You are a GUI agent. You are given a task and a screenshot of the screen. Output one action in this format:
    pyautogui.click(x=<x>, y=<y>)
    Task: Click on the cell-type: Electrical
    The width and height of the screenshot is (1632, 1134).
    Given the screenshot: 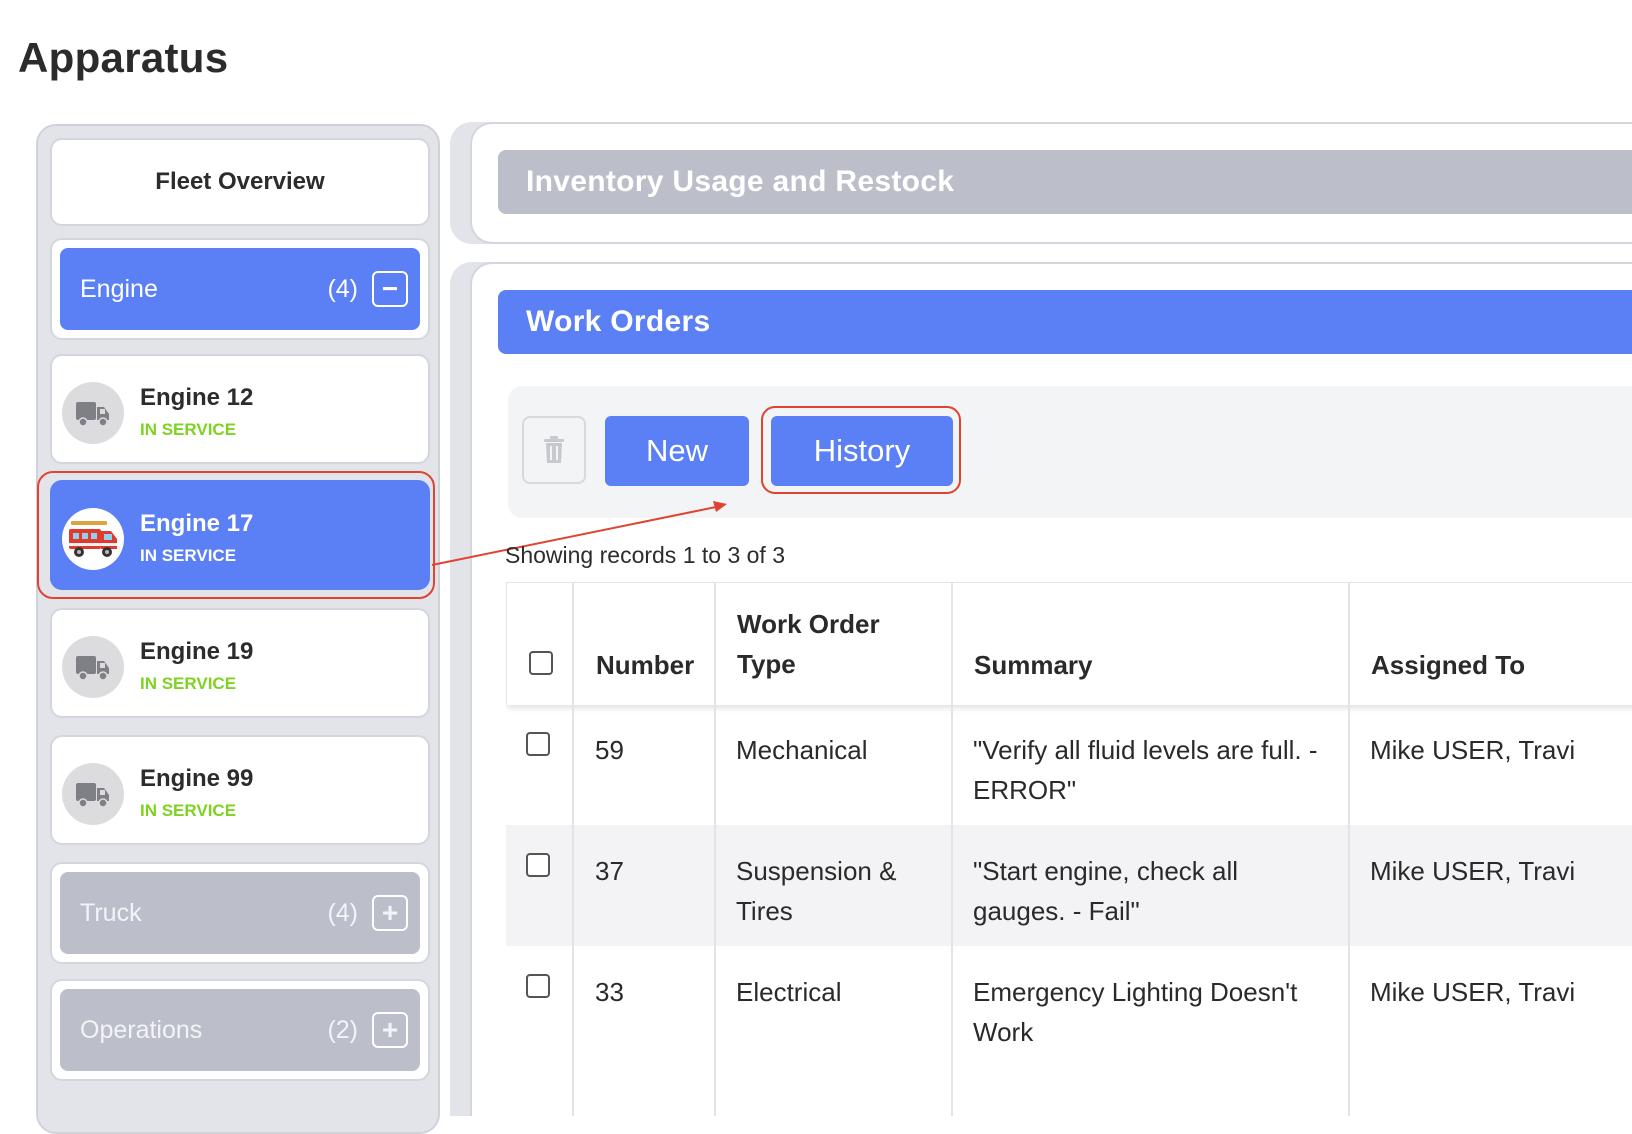 What is the action you would take?
    pyautogui.click(x=789, y=992)
    